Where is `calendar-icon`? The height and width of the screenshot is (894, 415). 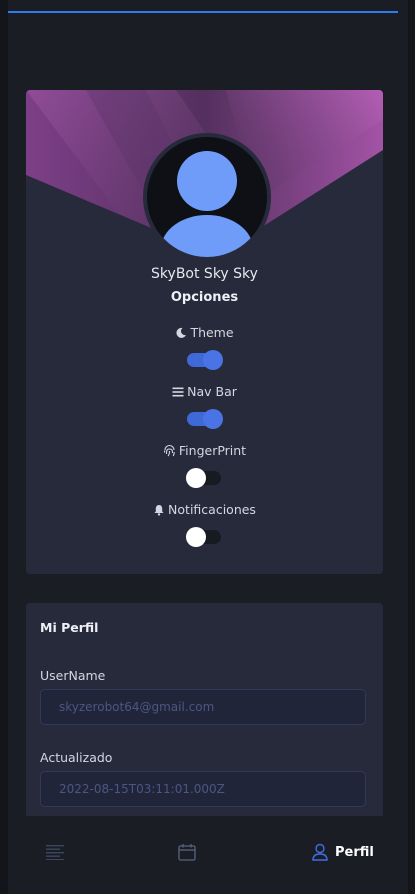 calendar-icon is located at coordinates (187, 852).